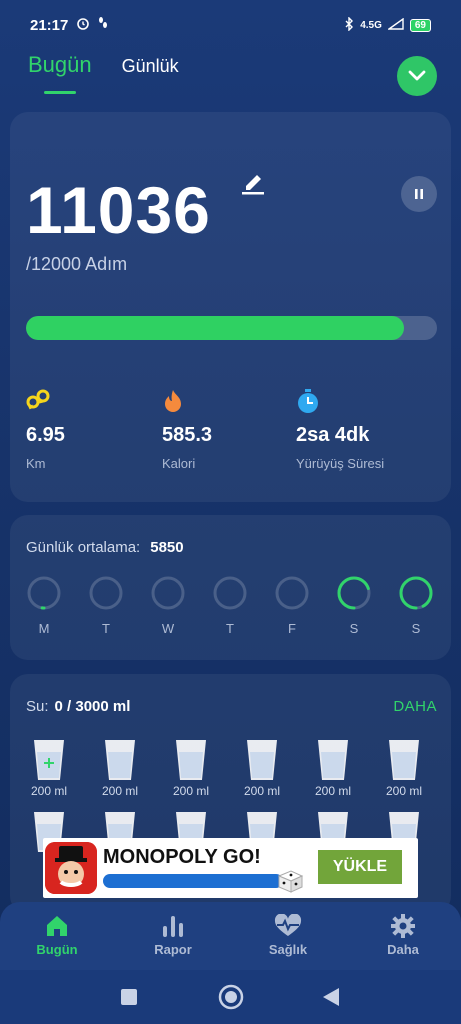 Image resolution: width=461 pixels, height=1024 pixels. I want to click on day-progress-arc, so click(416, 593).